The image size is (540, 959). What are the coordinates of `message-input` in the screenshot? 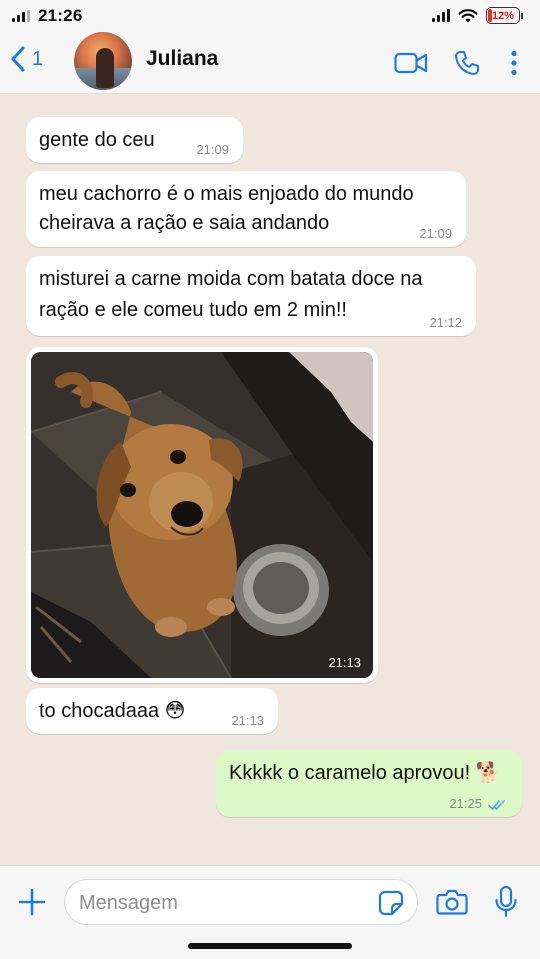 It's located at (219, 903).